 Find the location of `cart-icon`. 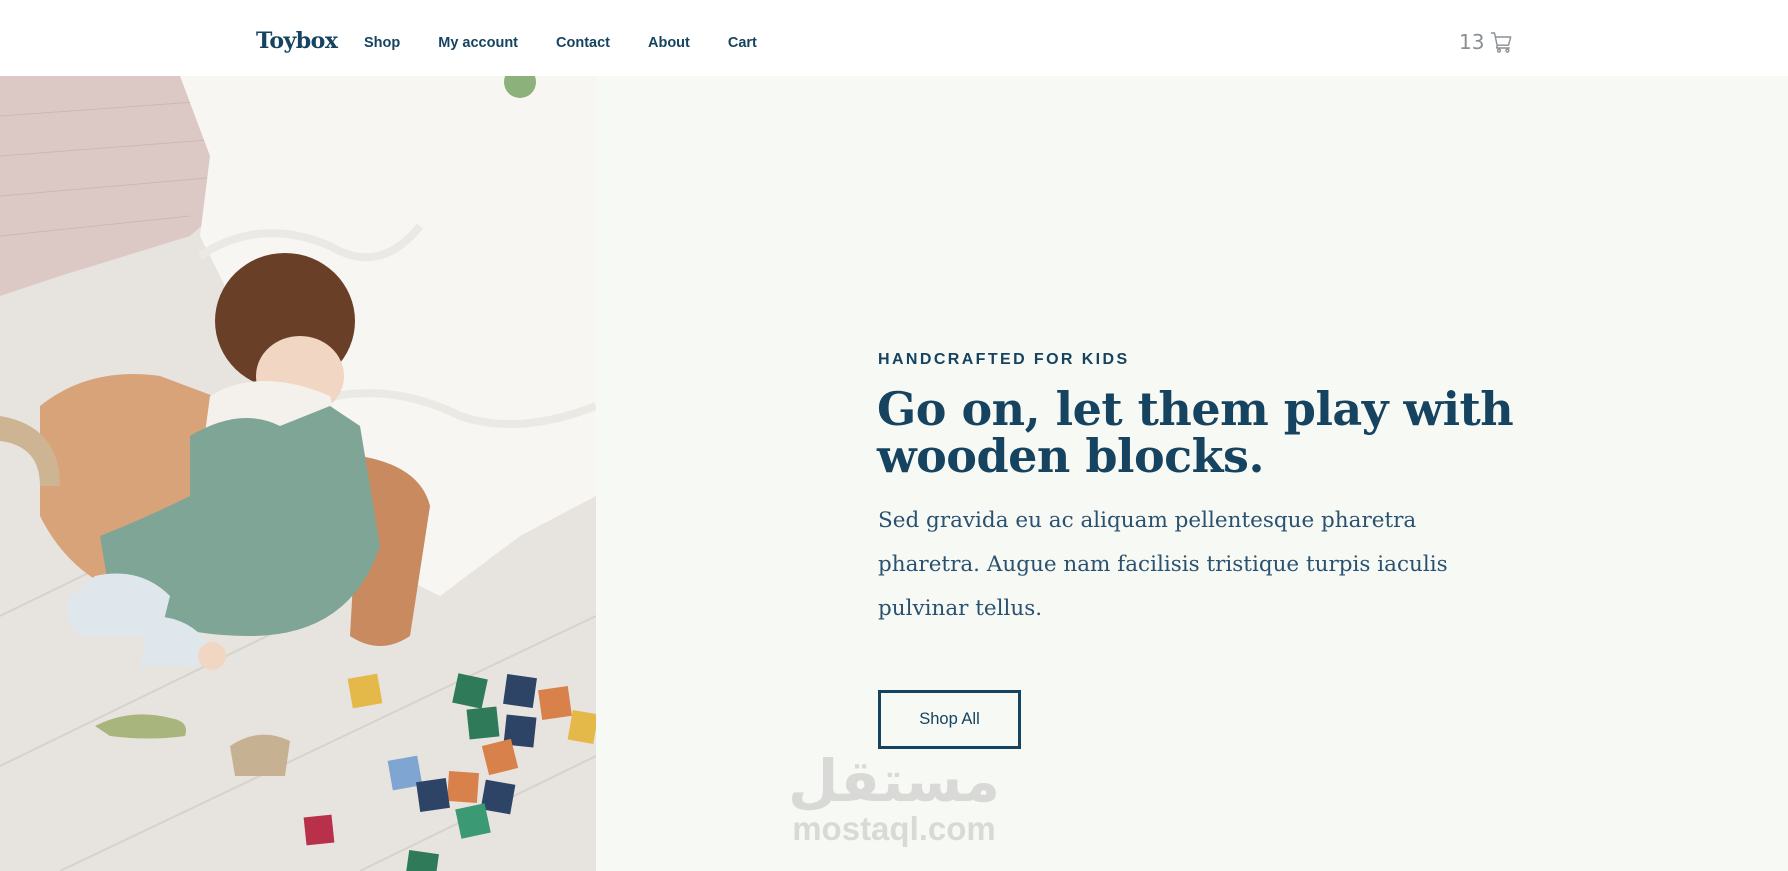

cart-icon is located at coordinates (1502, 42).